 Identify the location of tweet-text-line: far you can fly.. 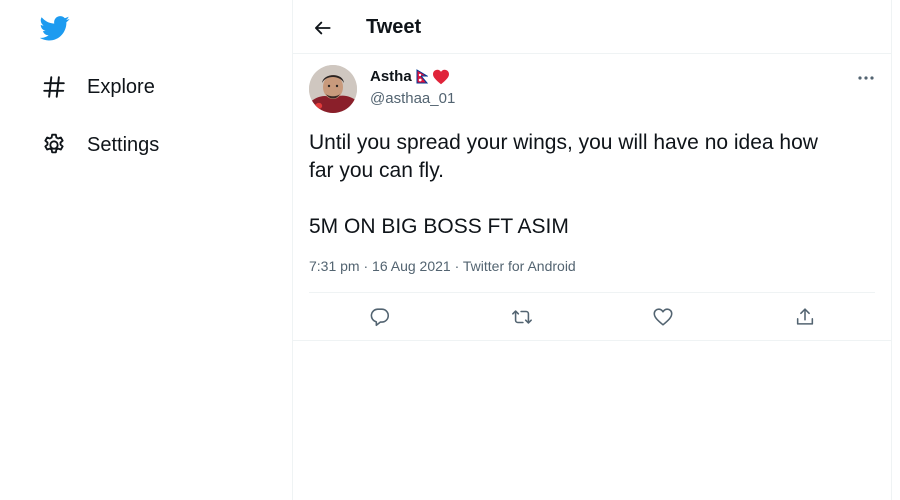
(377, 170).